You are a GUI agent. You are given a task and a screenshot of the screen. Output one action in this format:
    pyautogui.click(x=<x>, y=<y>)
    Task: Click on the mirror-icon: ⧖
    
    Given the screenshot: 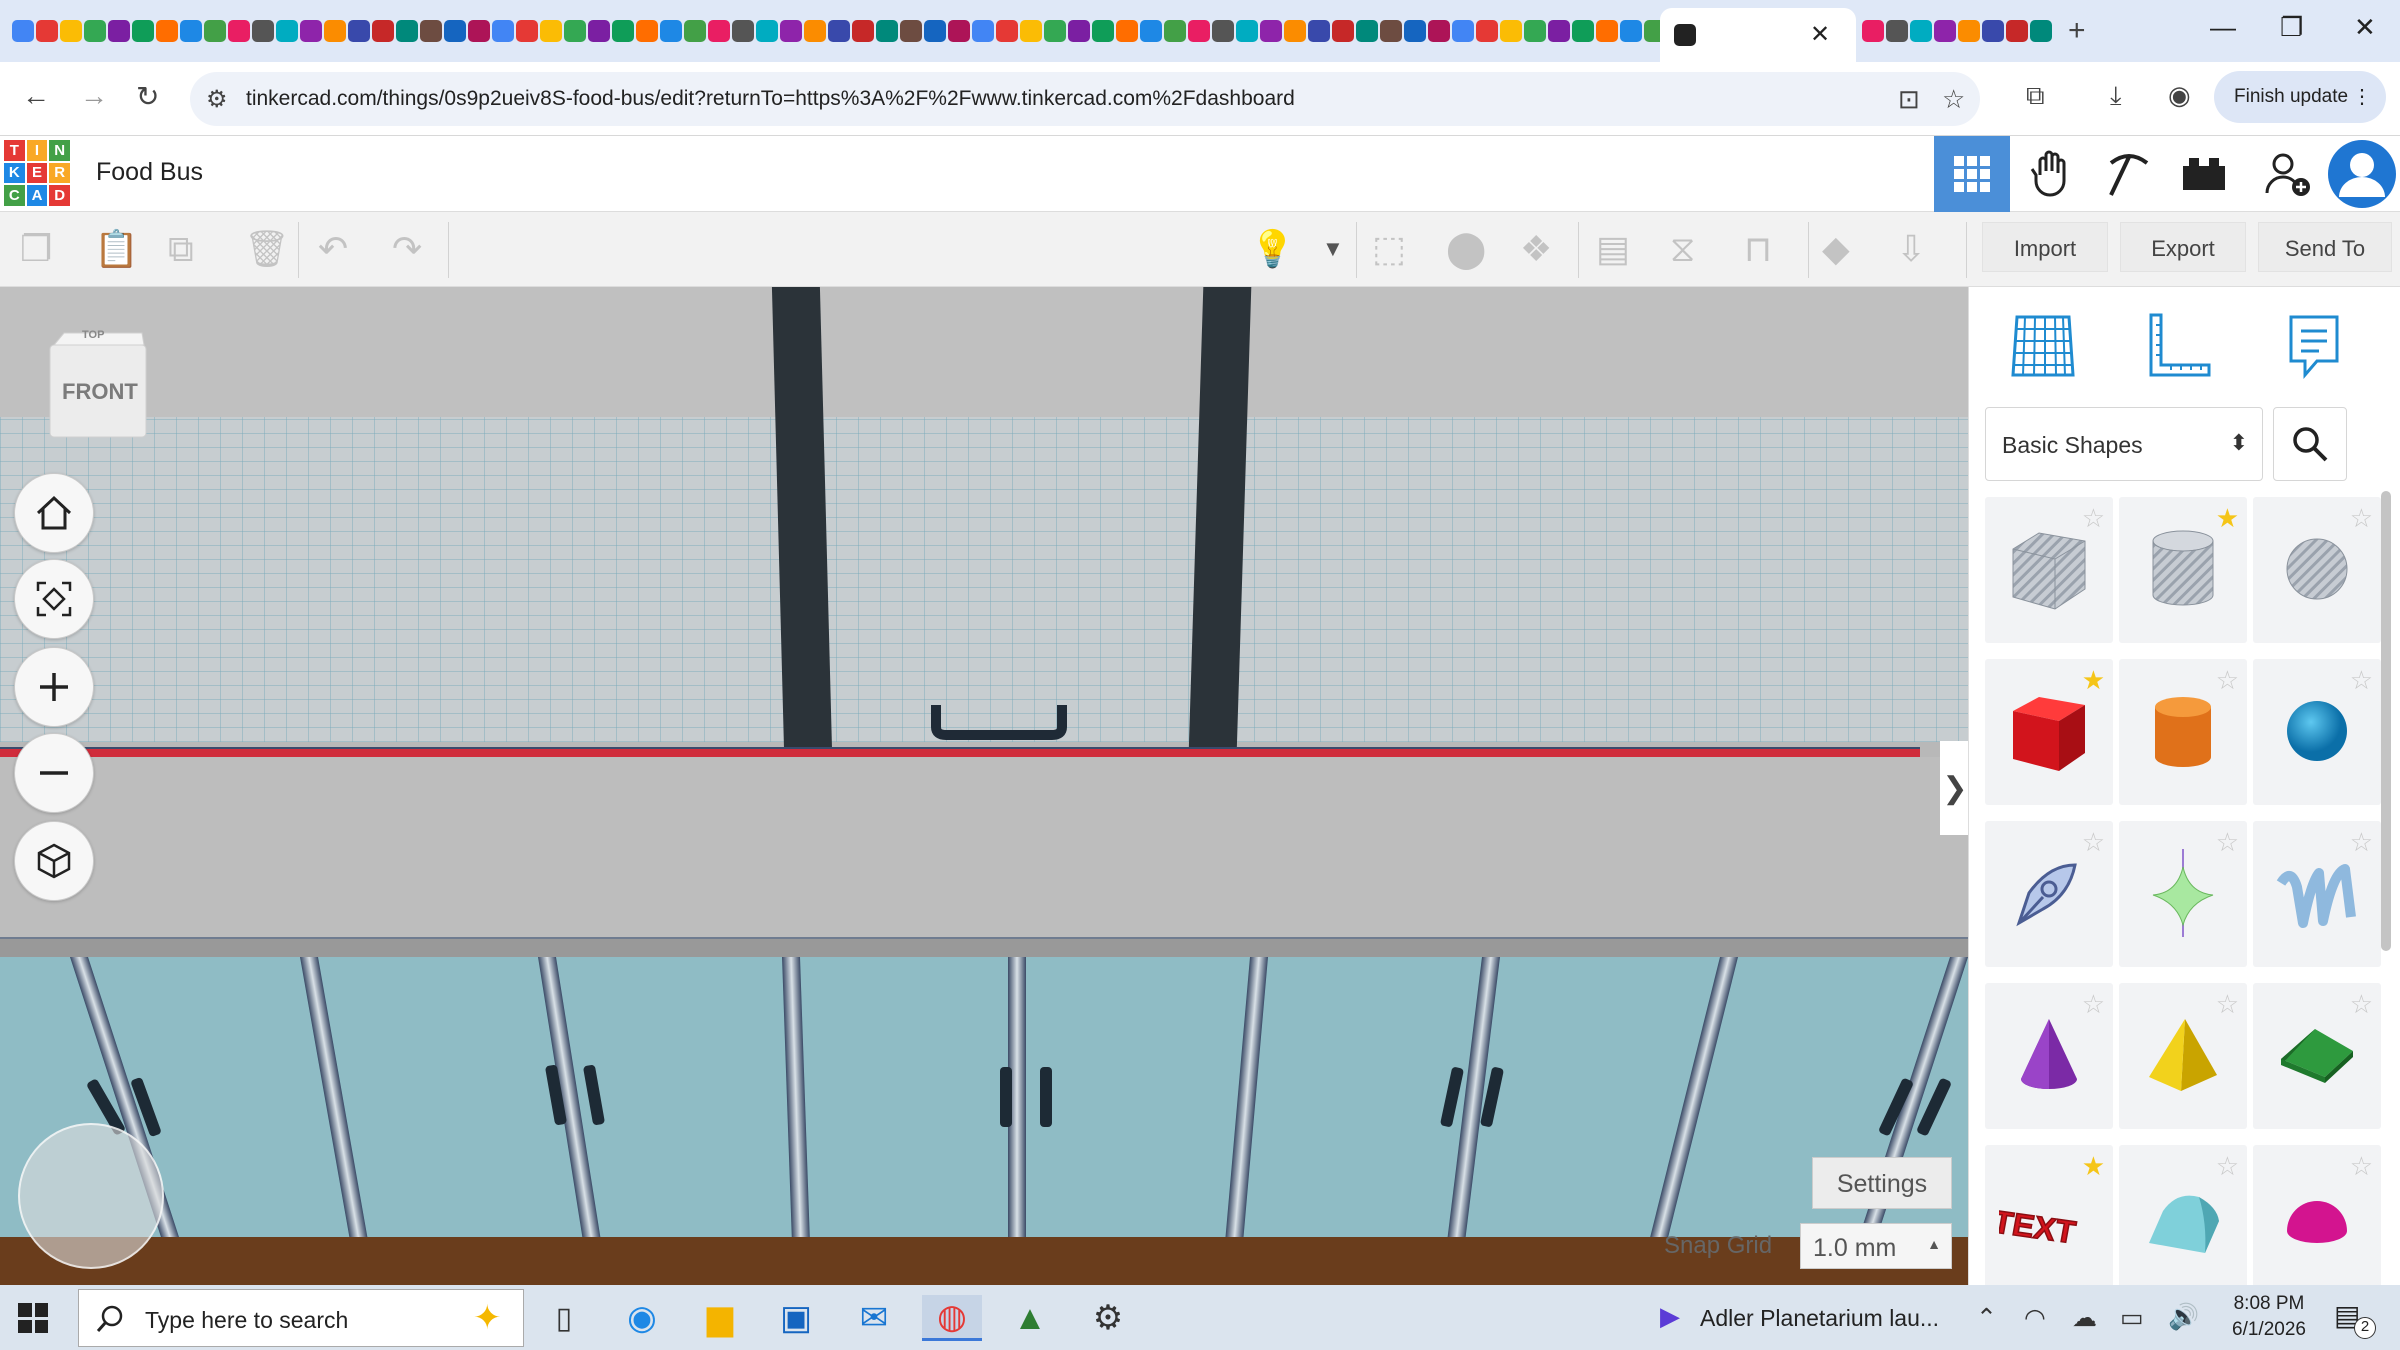 What is the action you would take?
    pyautogui.click(x=1682, y=249)
    